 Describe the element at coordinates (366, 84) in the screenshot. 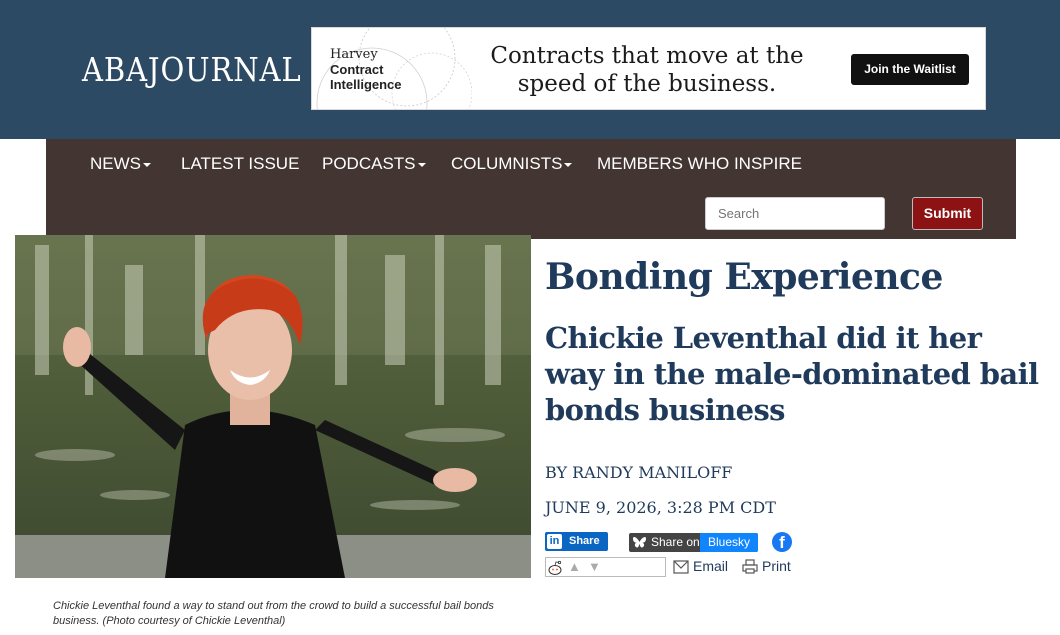

I see `ad-brand-line-3: Intelligence` at that location.